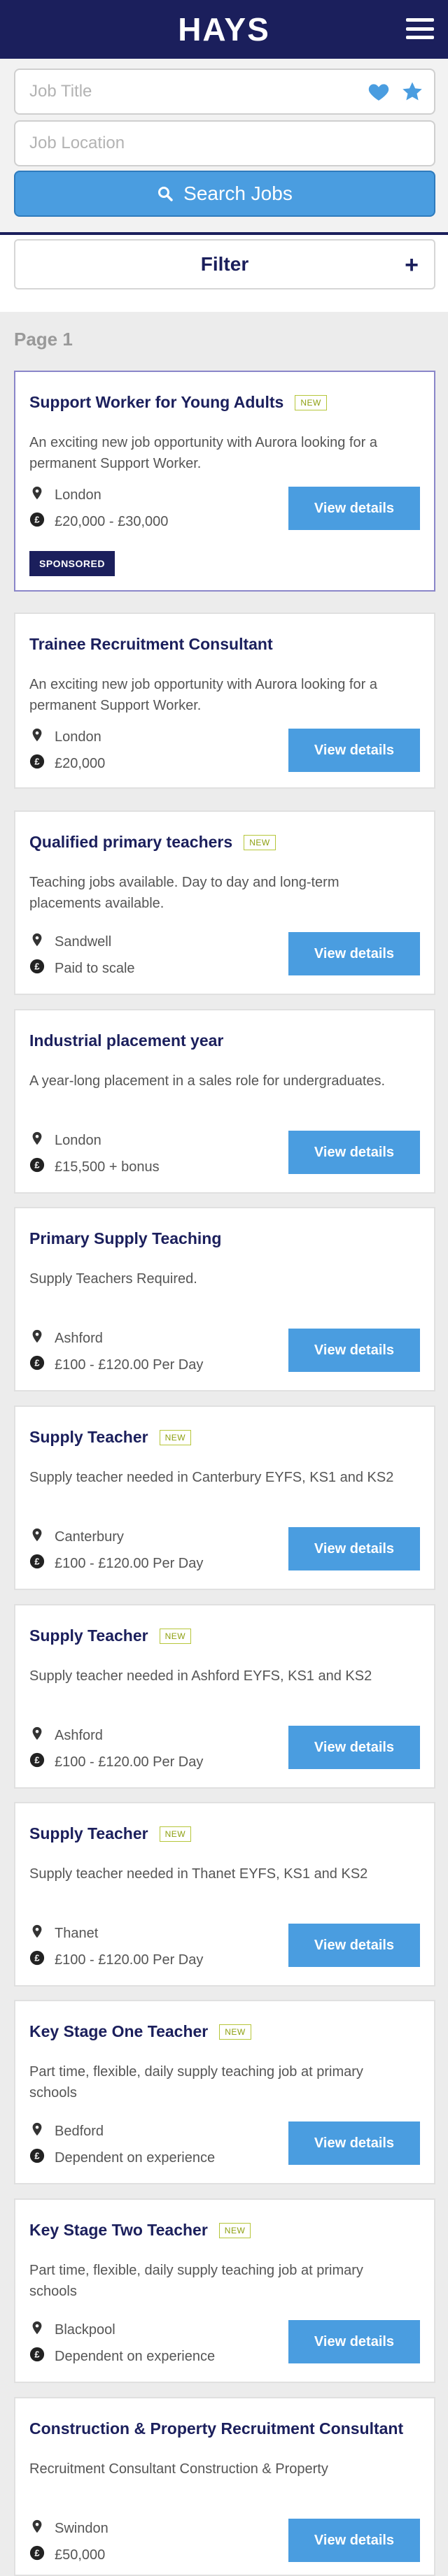  What do you see at coordinates (130, 842) in the screenshot?
I see `job-title-link: Qualified primary teachers` at bounding box center [130, 842].